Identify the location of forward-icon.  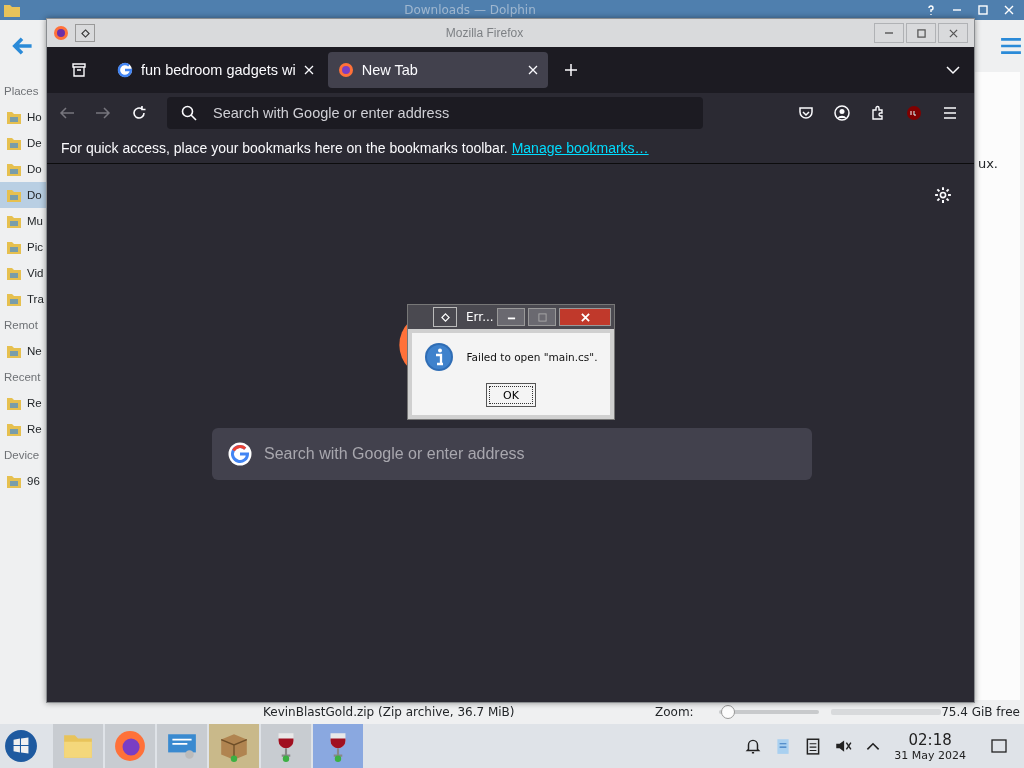
(103, 113).